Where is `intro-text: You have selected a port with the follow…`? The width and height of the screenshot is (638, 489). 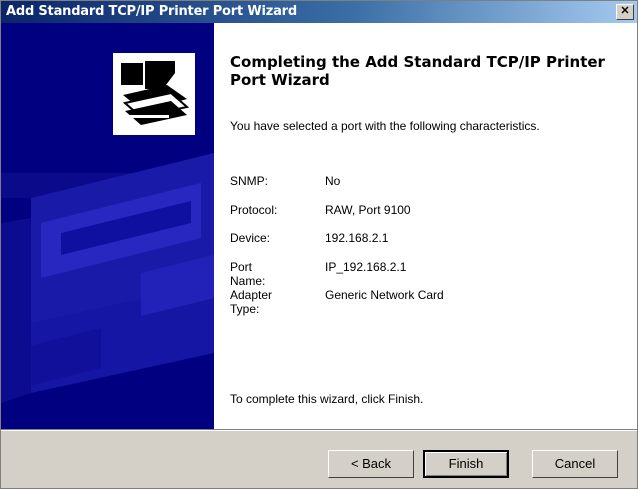
intro-text: You have selected a port with the follow… is located at coordinates (385, 126).